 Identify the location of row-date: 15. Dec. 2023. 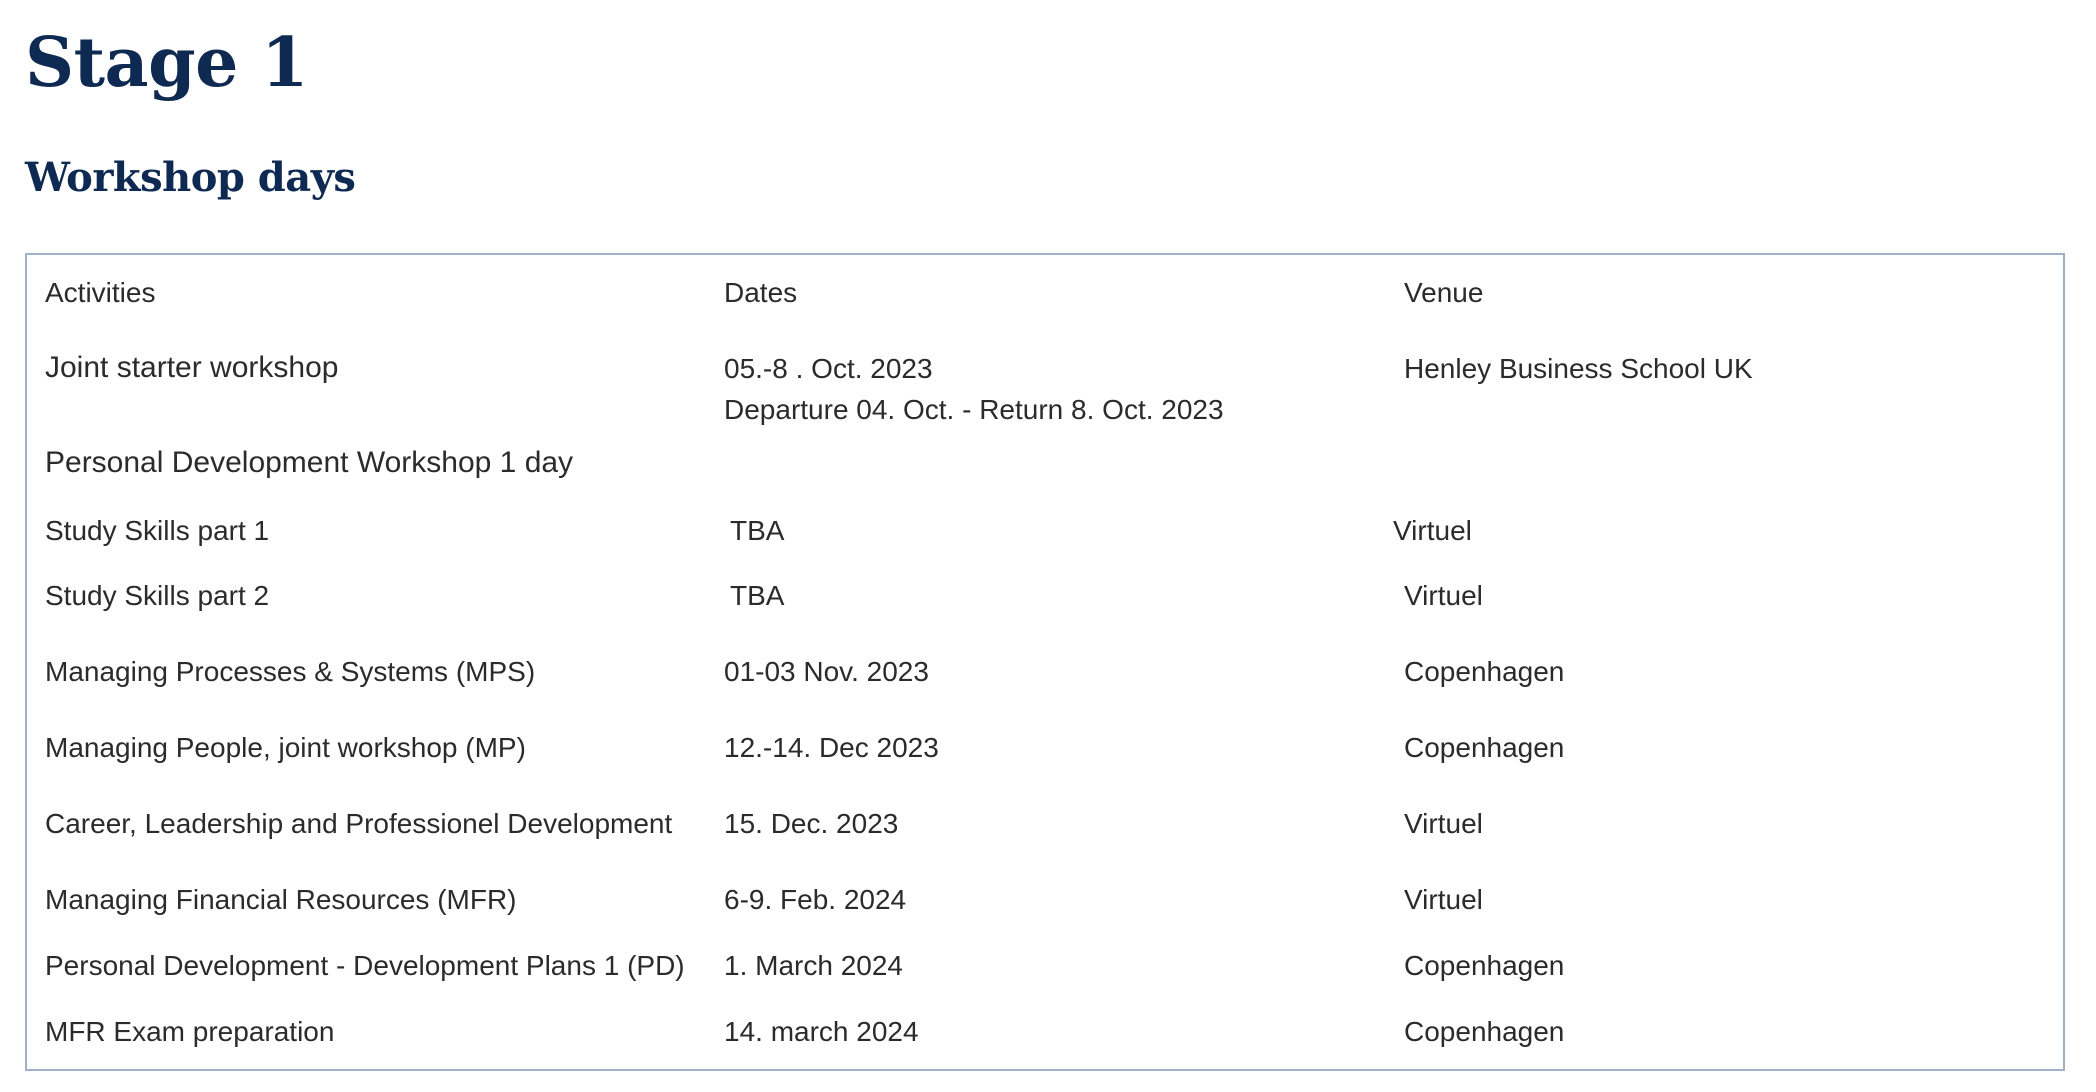
(811, 823).